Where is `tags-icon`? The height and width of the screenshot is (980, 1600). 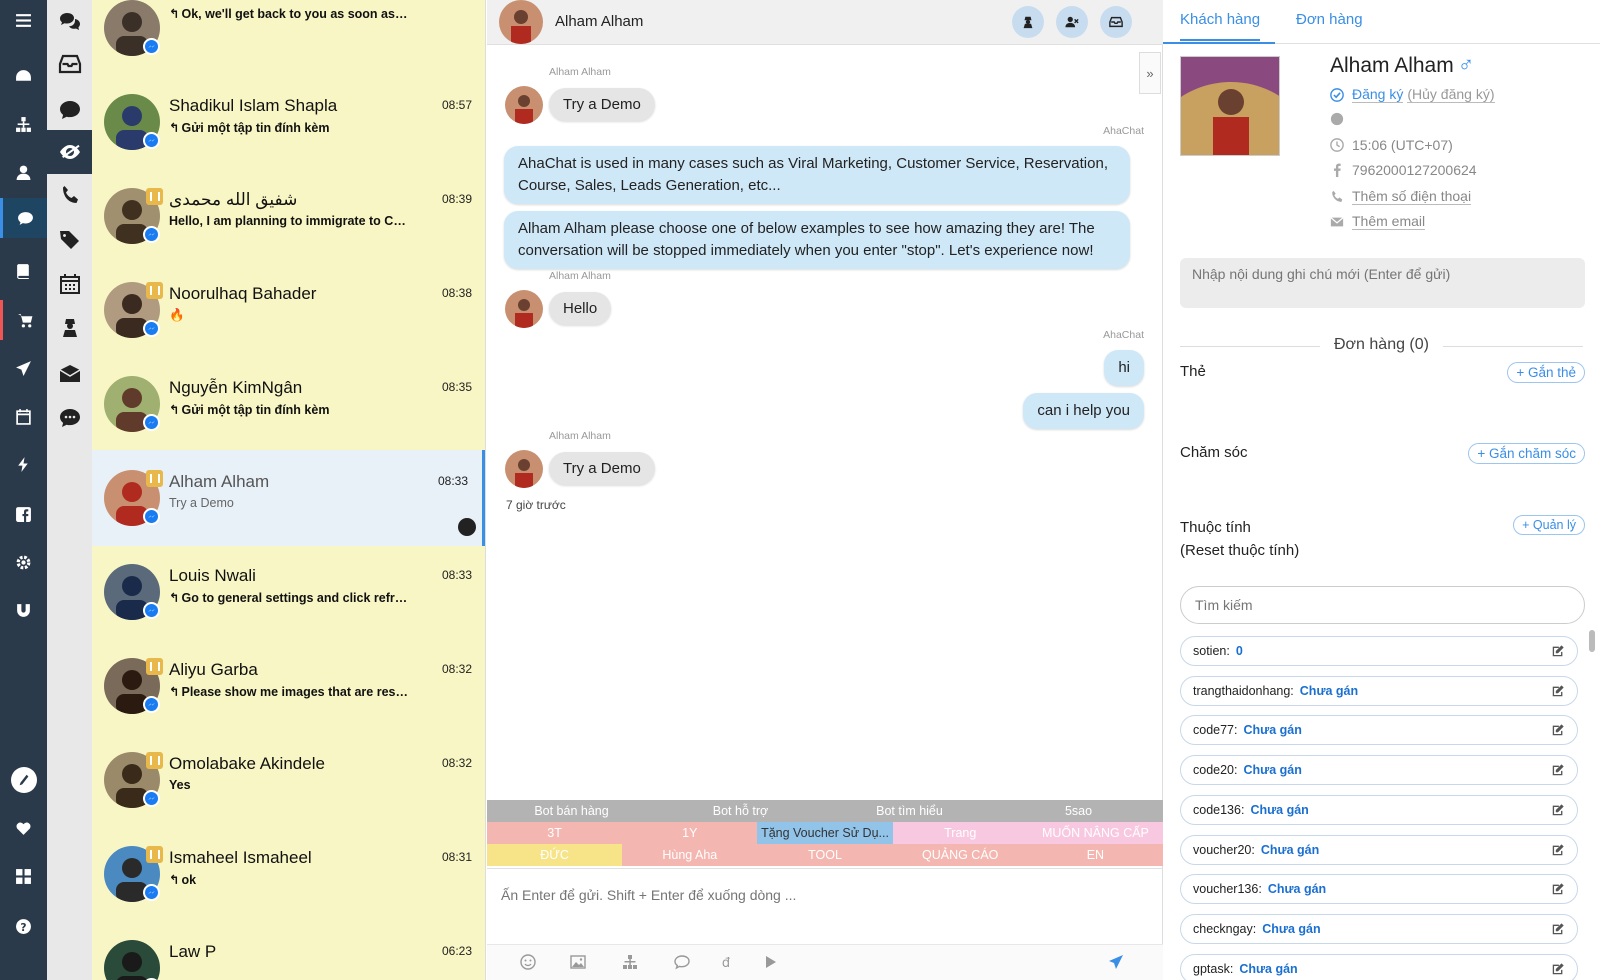 tags-icon is located at coordinates (69, 240).